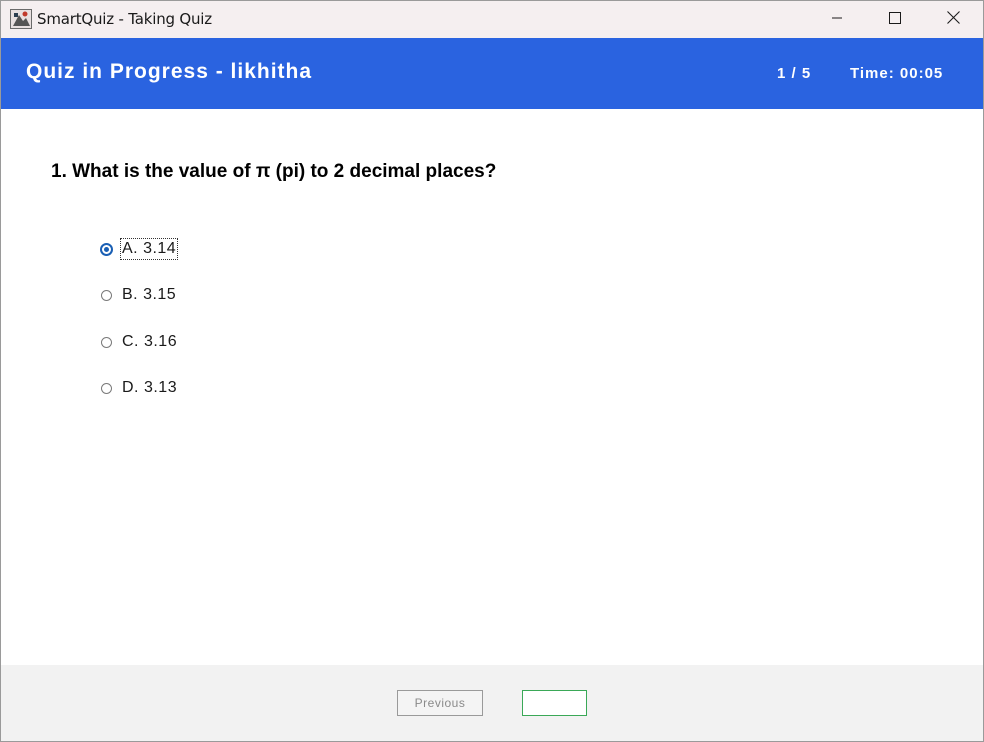 The image size is (984, 742). Describe the element at coordinates (492, 703) in the screenshot. I see `navigation-footer: Previous` at that location.